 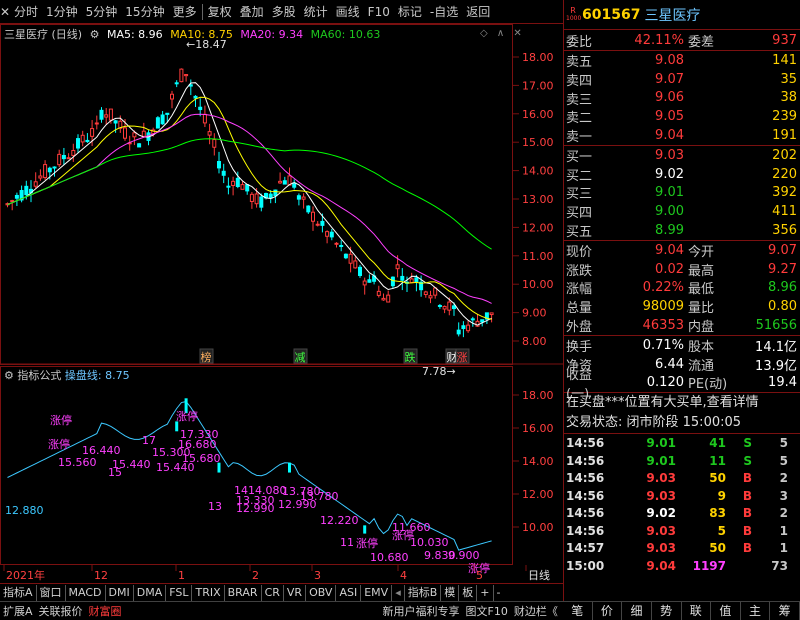 What do you see at coordinates (682, 403) in the screenshot?
I see `big-order-notice: 在买盘***位置有大买单,查看详情` at bounding box center [682, 403].